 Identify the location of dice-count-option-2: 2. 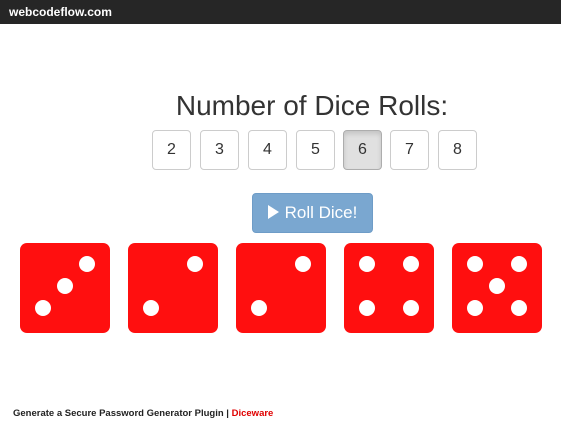
(171, 150).